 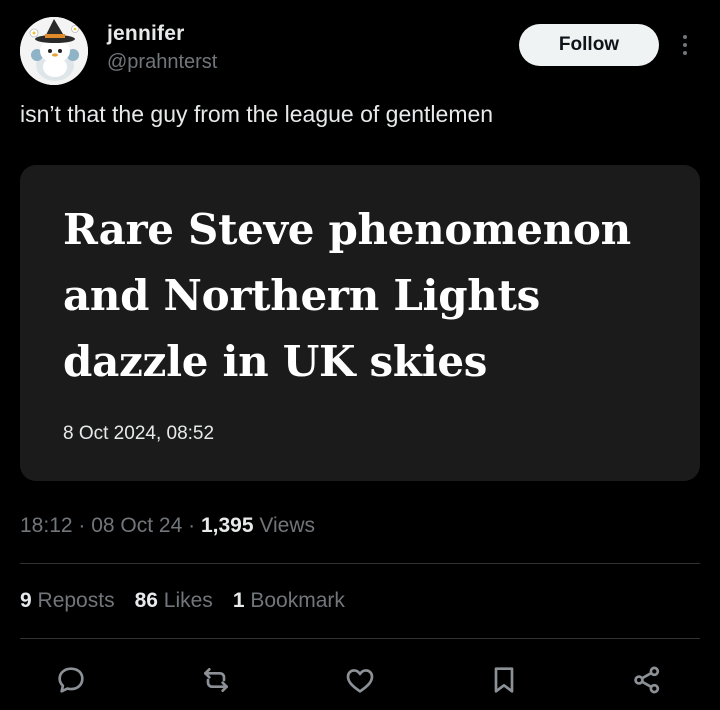 I want to click on reposts-count: 9, so click(x=26, y=600).